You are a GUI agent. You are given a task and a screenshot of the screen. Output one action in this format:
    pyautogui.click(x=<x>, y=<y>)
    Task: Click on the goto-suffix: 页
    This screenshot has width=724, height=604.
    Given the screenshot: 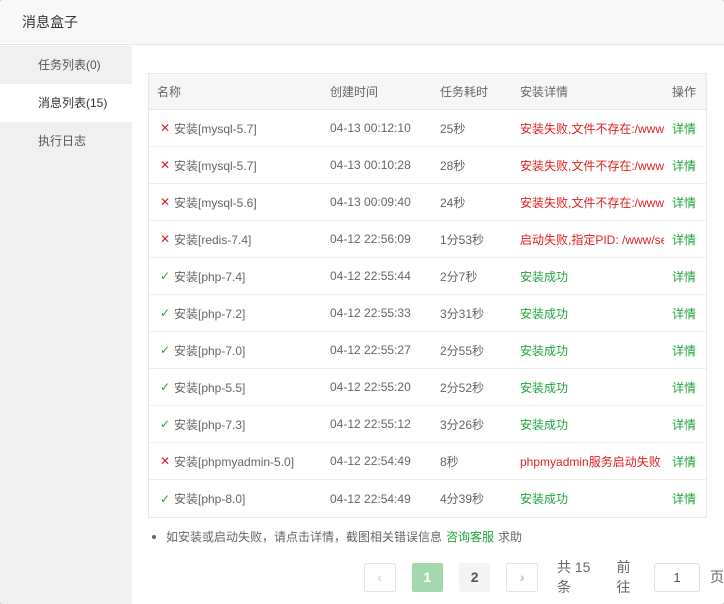 What is the action you would take?
    pyautogui.click(x=716, y=577)
    